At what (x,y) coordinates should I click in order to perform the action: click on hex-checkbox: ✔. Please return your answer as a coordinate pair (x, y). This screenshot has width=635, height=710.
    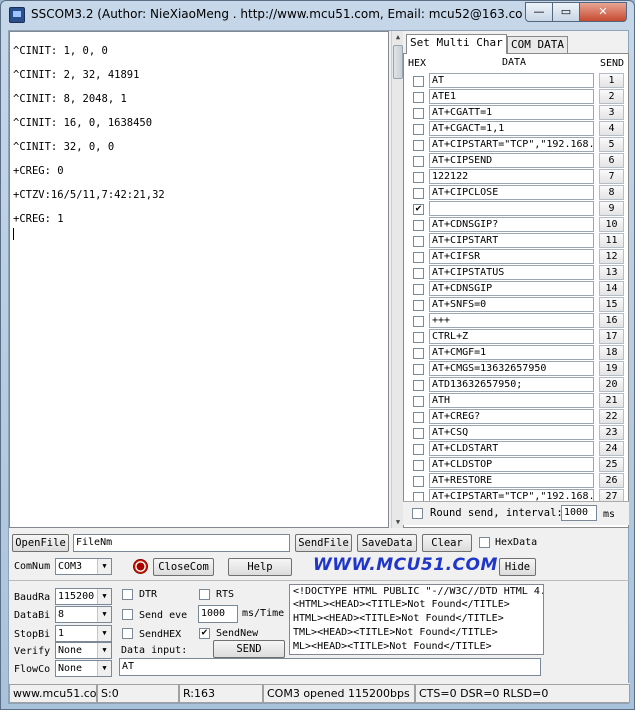
    Looking at the image, I should click on (418, 209).